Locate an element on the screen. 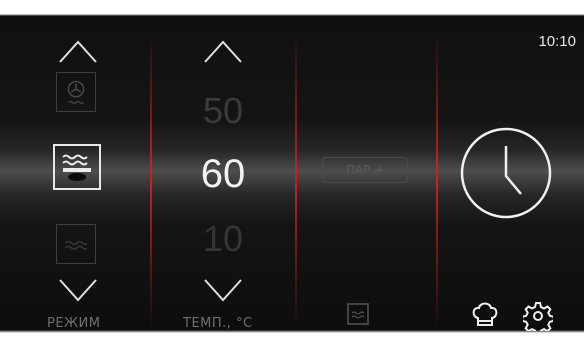 The image size is (584, 343). settings-gear-icon is located at coordinates (538, 319).